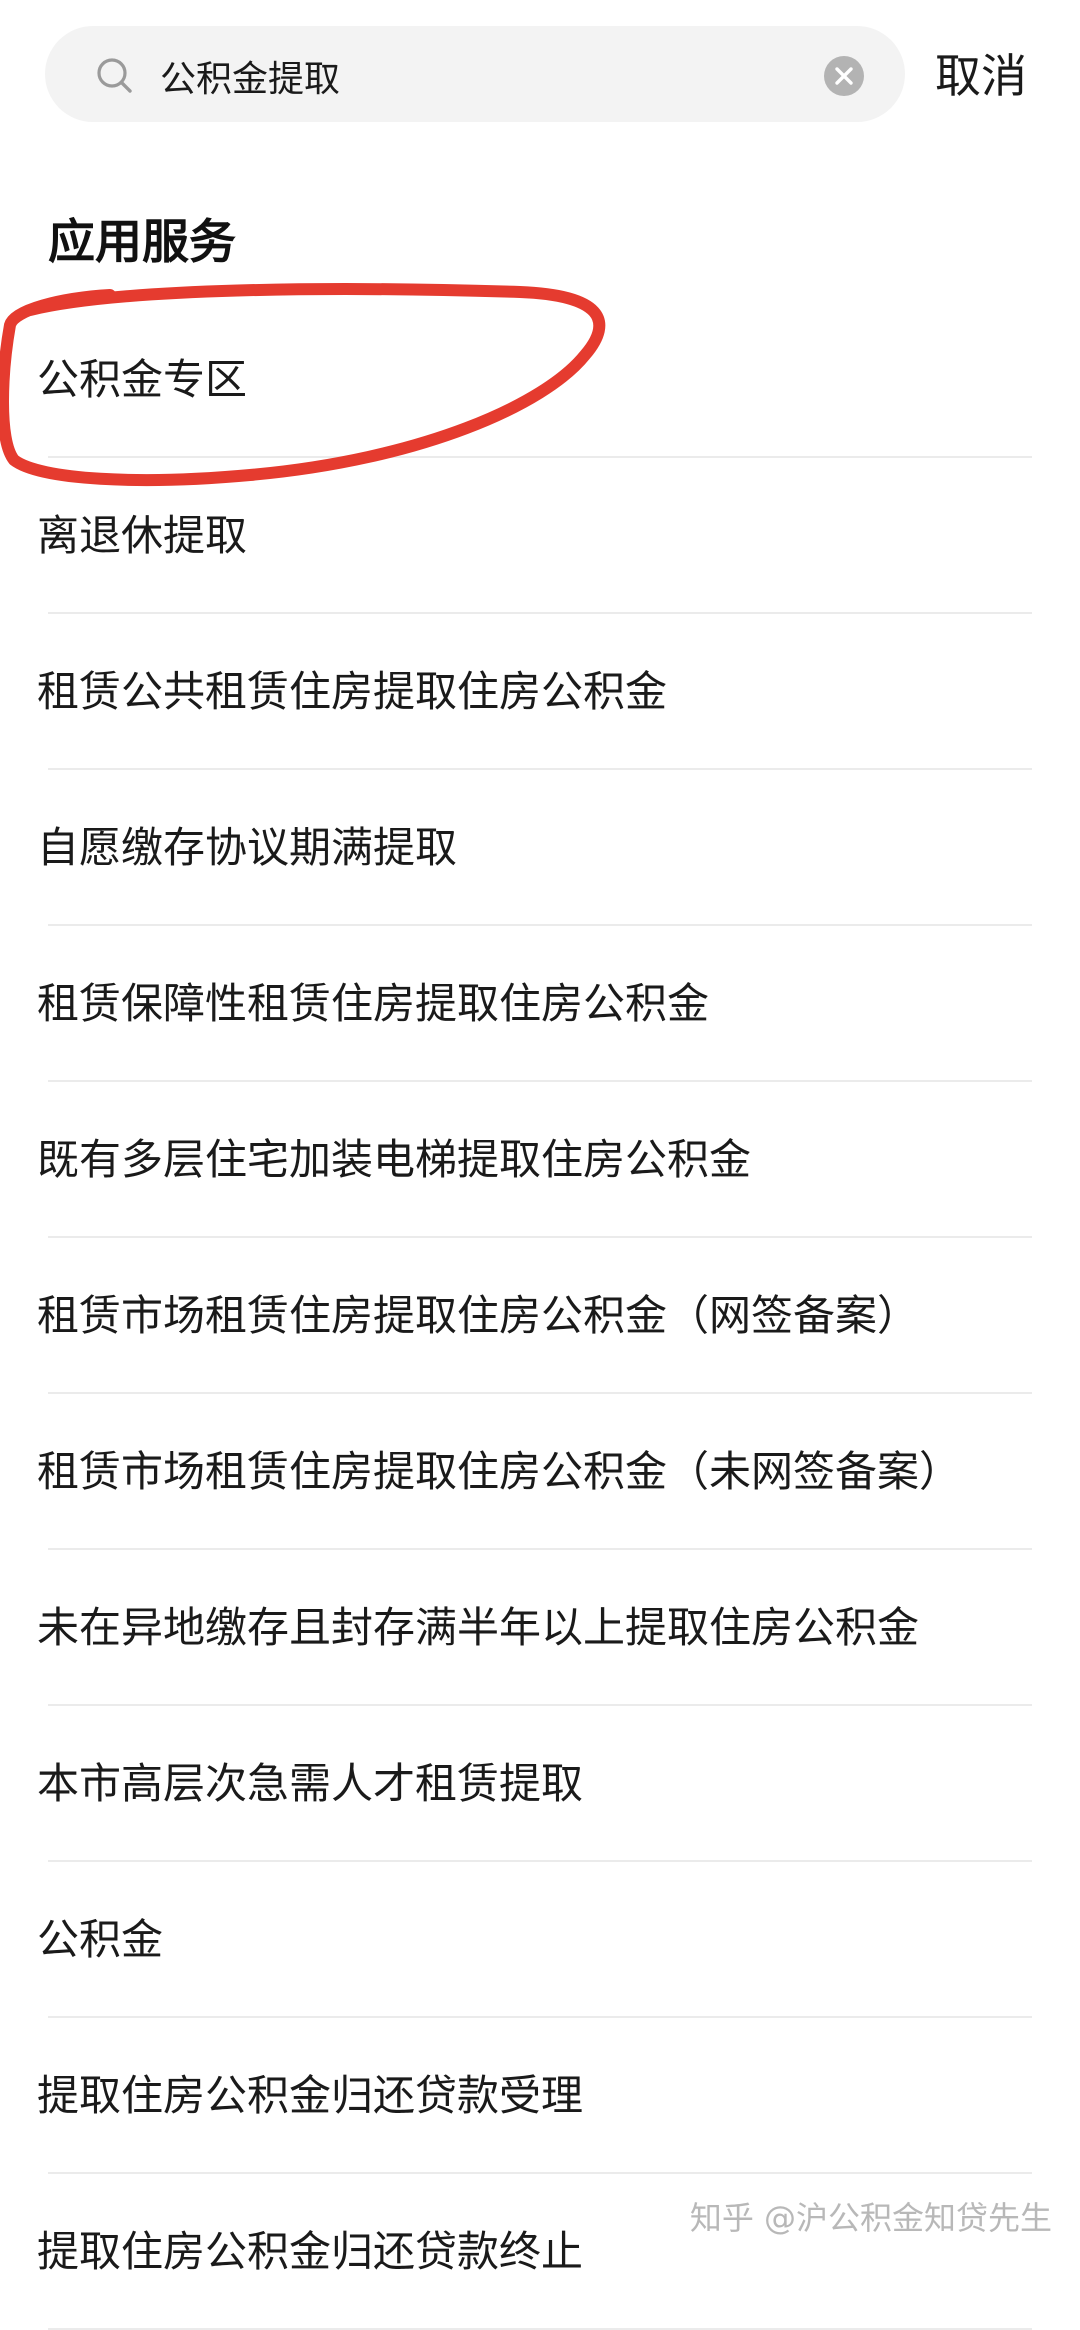 The image size is (1080, 2330). I want to click on result-label: 提取住房公积金归还贷款终止, so click(310, 2251).